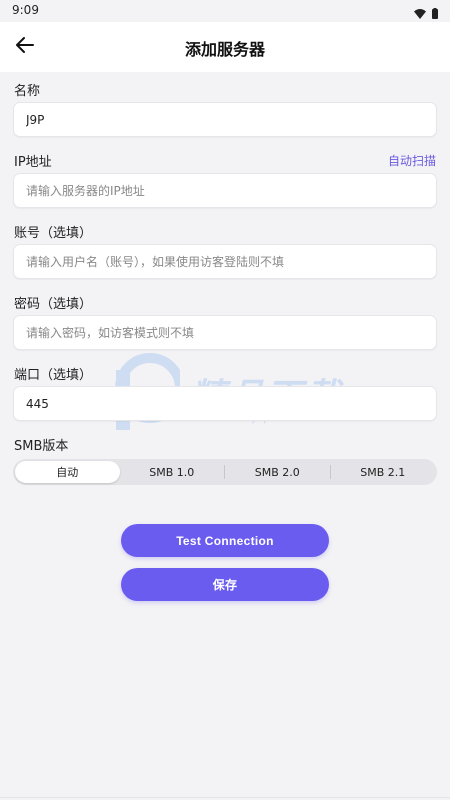  Describe the element at coordinates (67, 472) in the screenshot. I see `smb-option-auto: 自动` at that location.